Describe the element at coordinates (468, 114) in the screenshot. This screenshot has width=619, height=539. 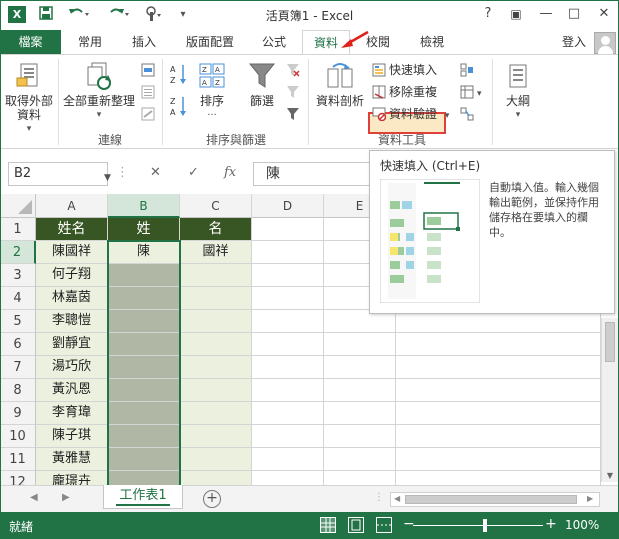
I see `relationships-button` at that location.